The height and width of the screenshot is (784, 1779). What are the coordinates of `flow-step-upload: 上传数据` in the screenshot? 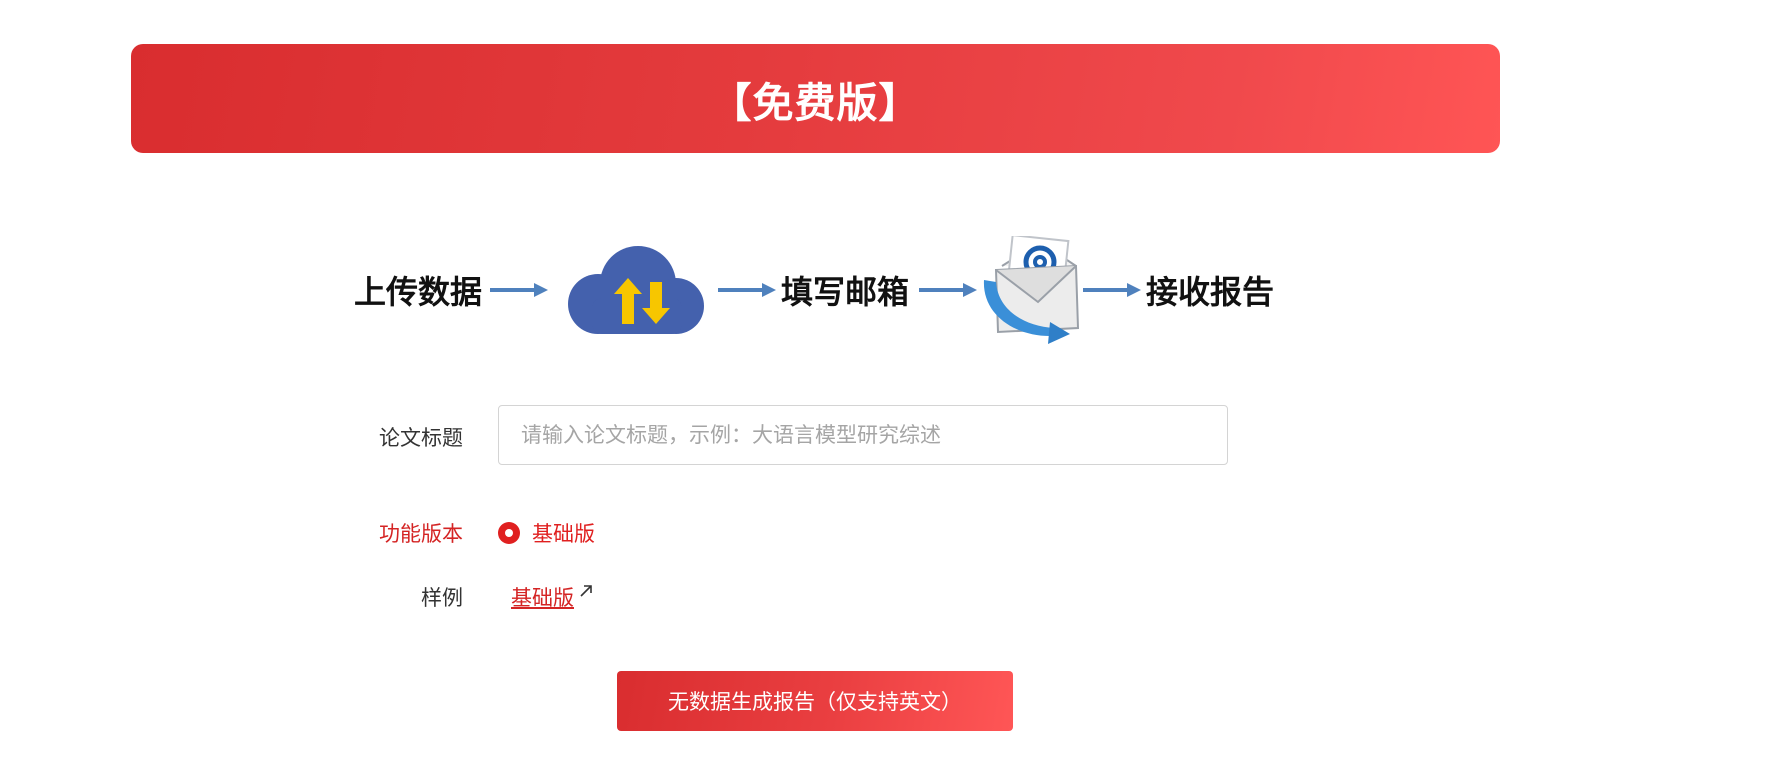 It's located at (418, 292).